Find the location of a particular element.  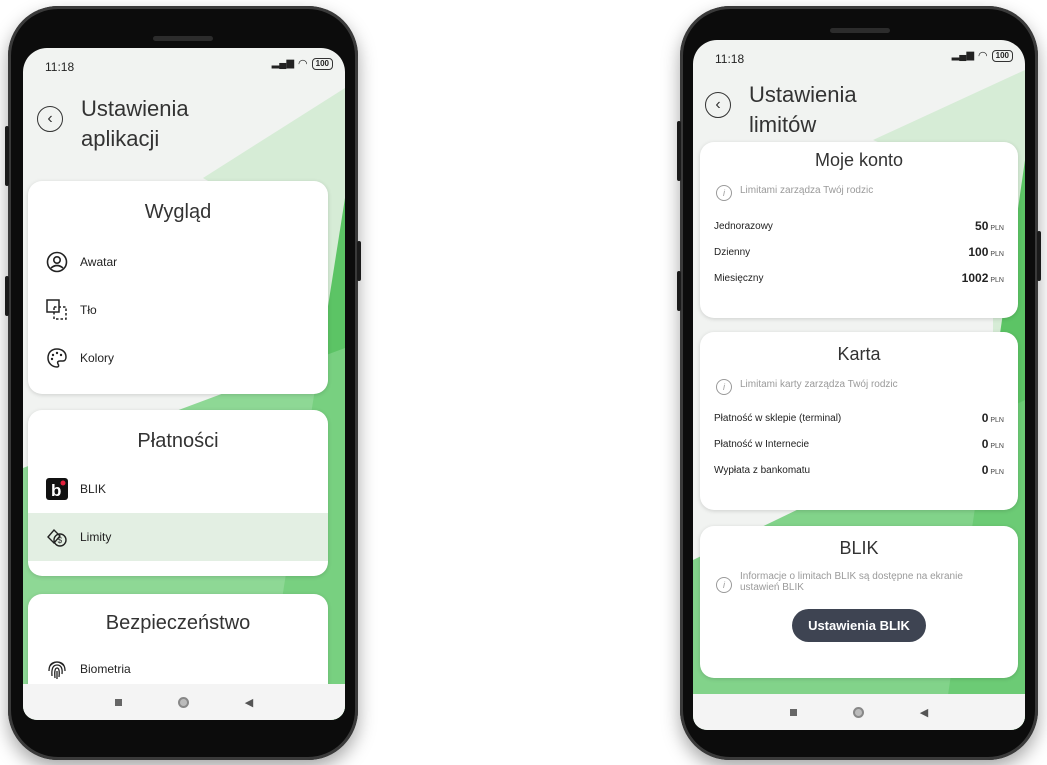

menu-item-blik: b BLIK is located at coordinates (178, 489).